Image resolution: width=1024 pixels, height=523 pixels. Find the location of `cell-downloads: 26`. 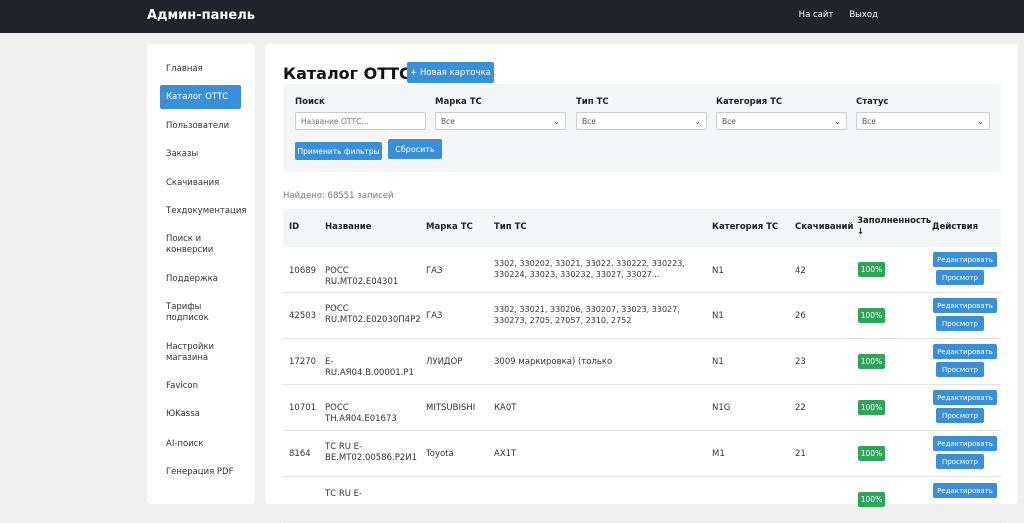

cell-downloads: 26 is located at coordinates (800, 316).